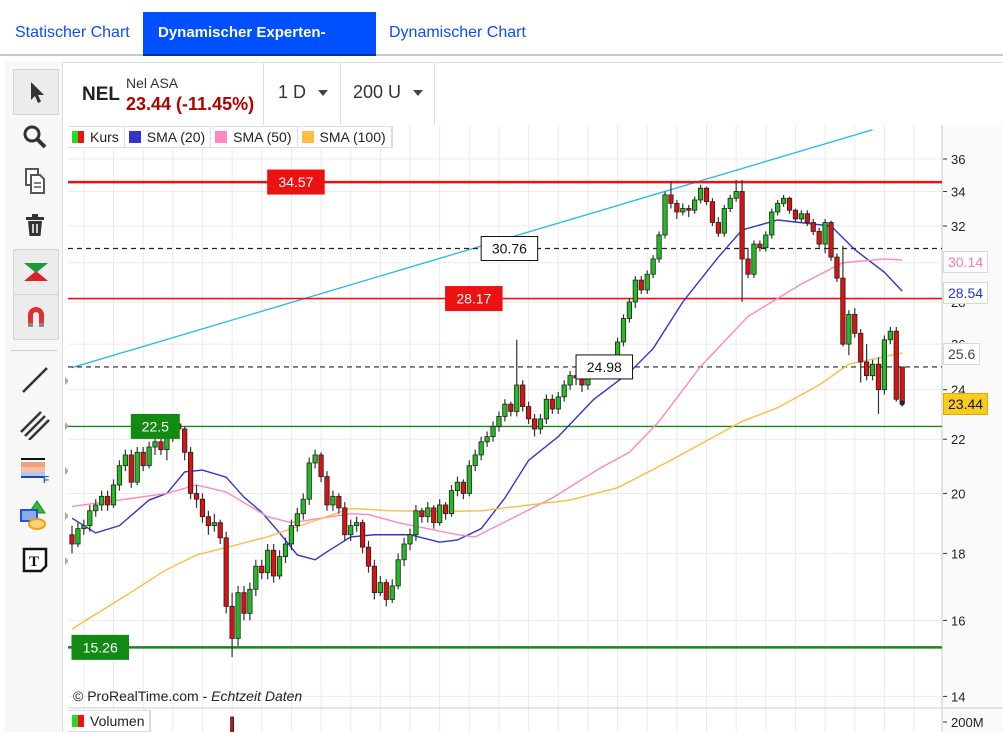  Describe the element at coordinates (958, 192) in the screenshot. I see `y-tick-label: 34` at that location.